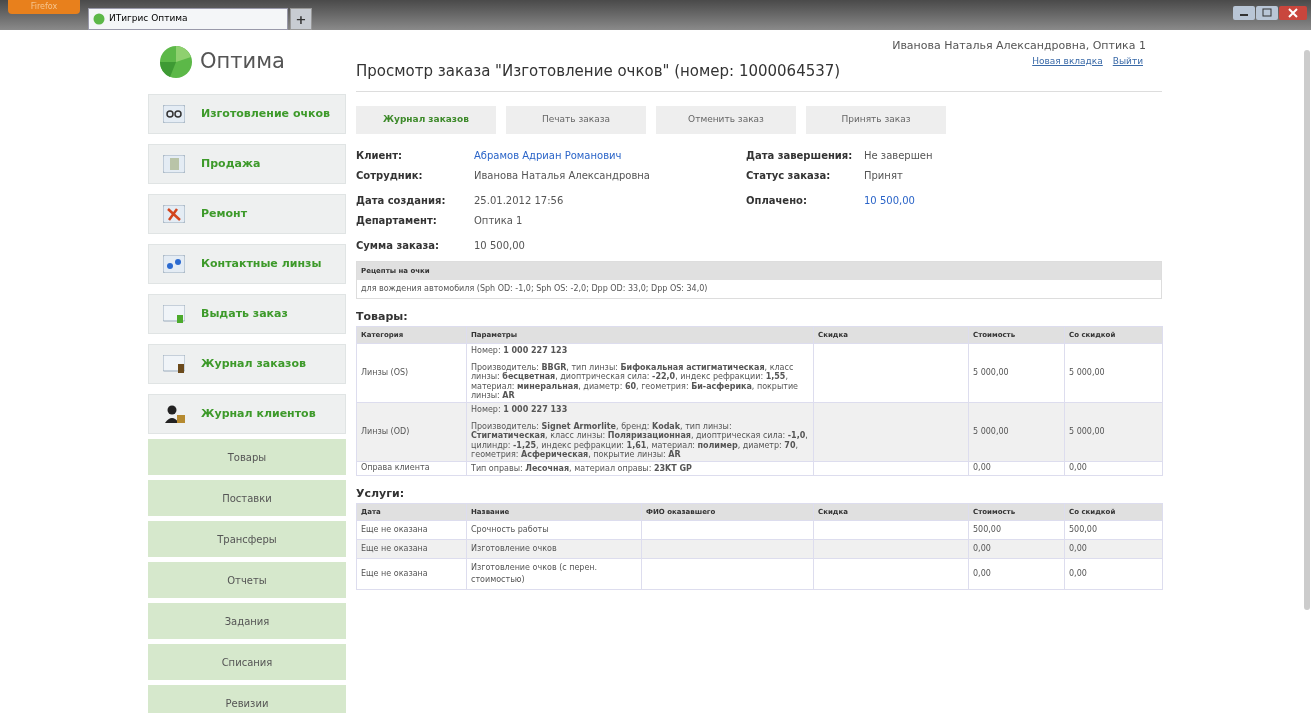  Describe the element at coordinates (247, 539) in the screenshot. I see `nav-item: Трансферы` at that location.